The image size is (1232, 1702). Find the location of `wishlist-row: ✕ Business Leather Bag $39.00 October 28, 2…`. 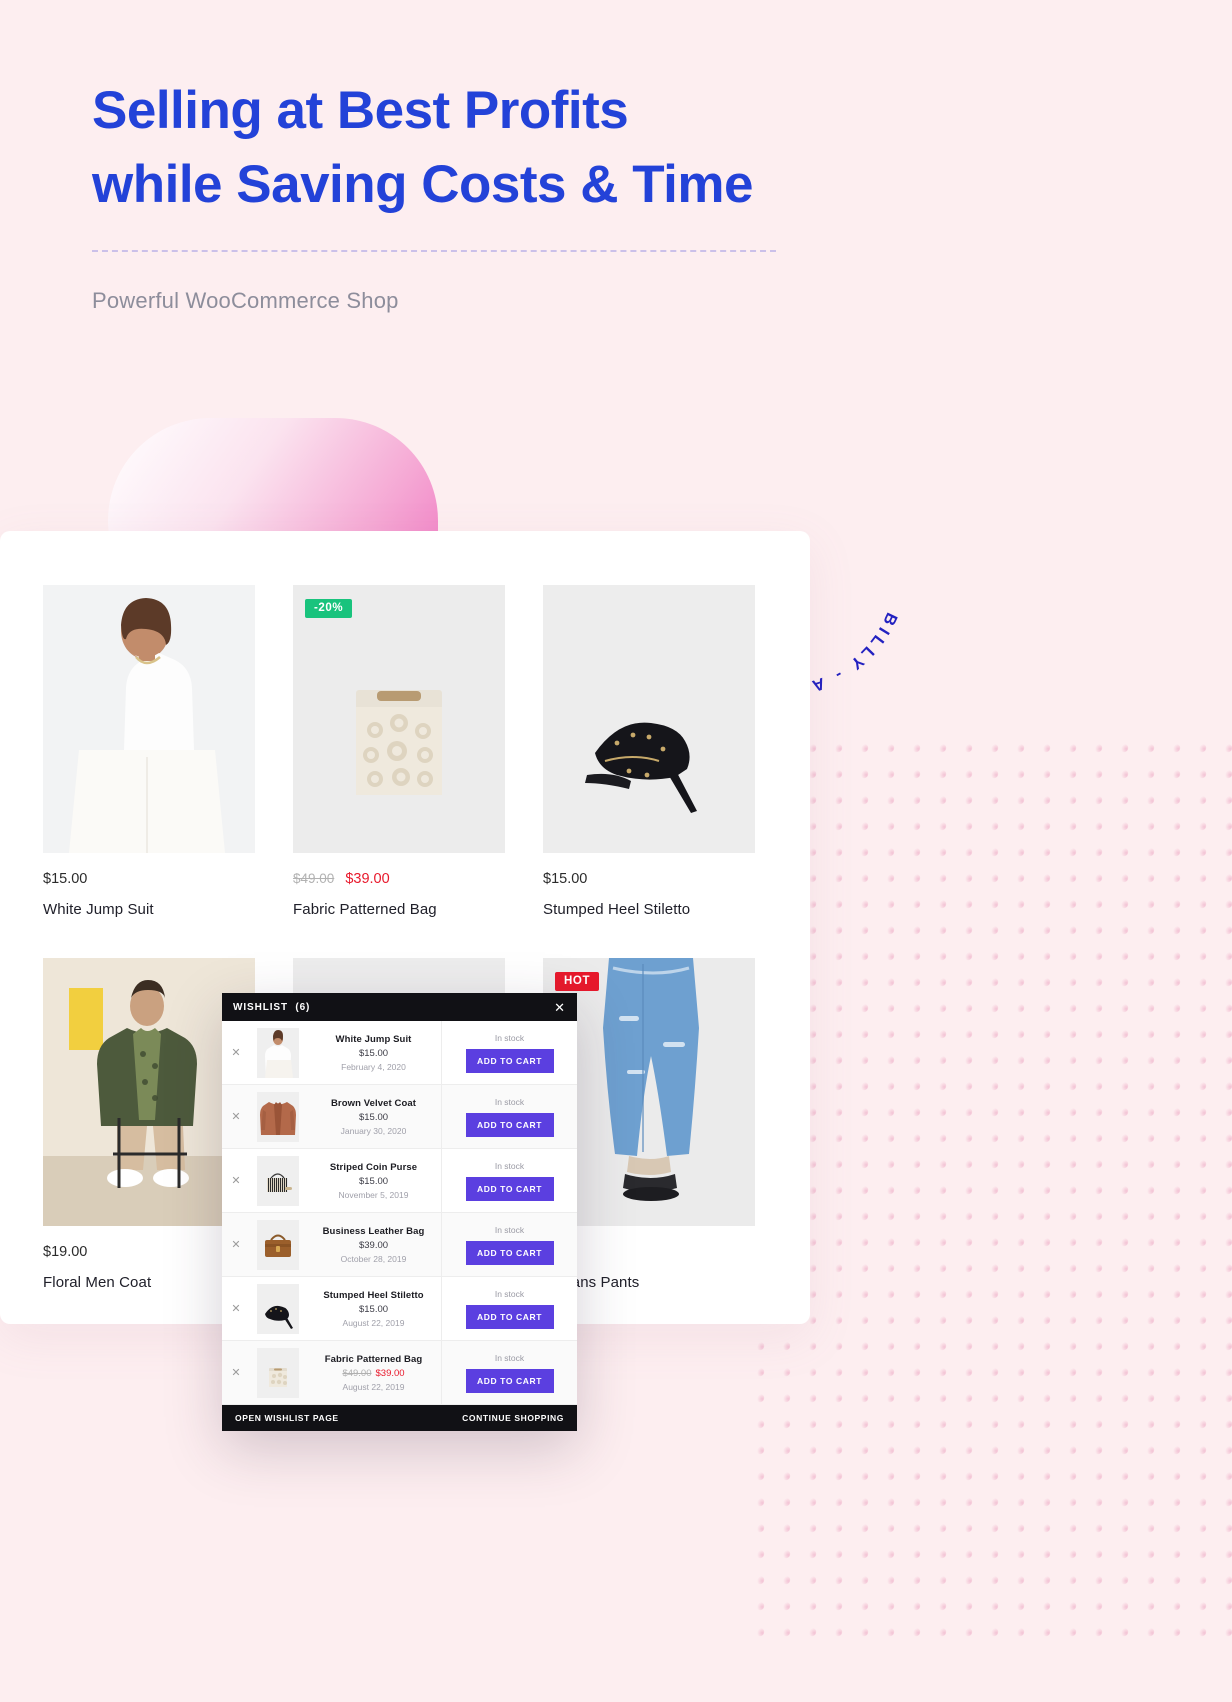

wishlist-row: ✕ Business Leather Bag $39.00 October 28, 2… is located at coordinates (399, 1245).